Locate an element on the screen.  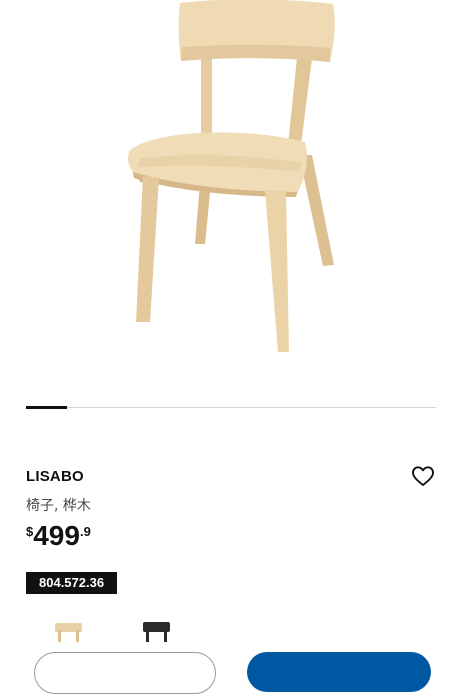
chair-thumbnail-black-icon is located at coordinates (156, 632).